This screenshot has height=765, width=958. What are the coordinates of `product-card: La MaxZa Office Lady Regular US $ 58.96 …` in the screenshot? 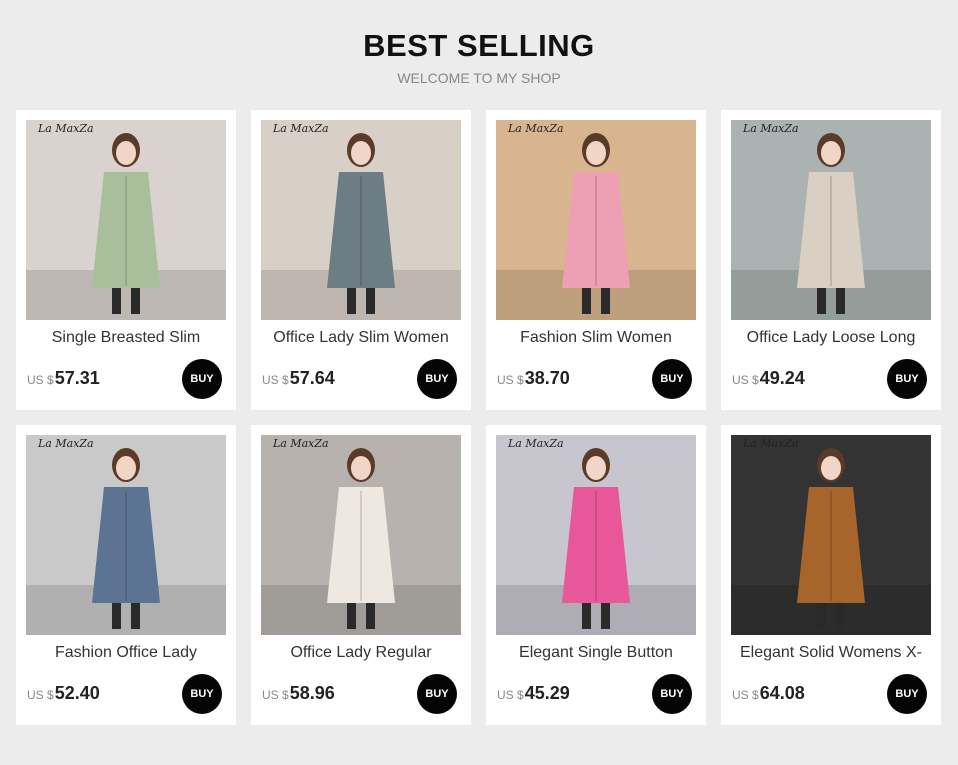 It's located at (361, 575).